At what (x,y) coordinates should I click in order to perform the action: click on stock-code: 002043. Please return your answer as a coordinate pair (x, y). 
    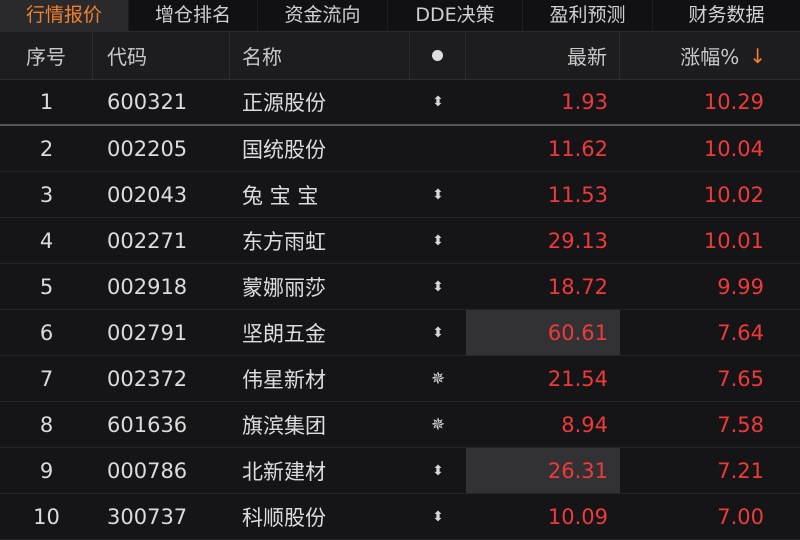
    Looking at the image, I should click on (147, 194).